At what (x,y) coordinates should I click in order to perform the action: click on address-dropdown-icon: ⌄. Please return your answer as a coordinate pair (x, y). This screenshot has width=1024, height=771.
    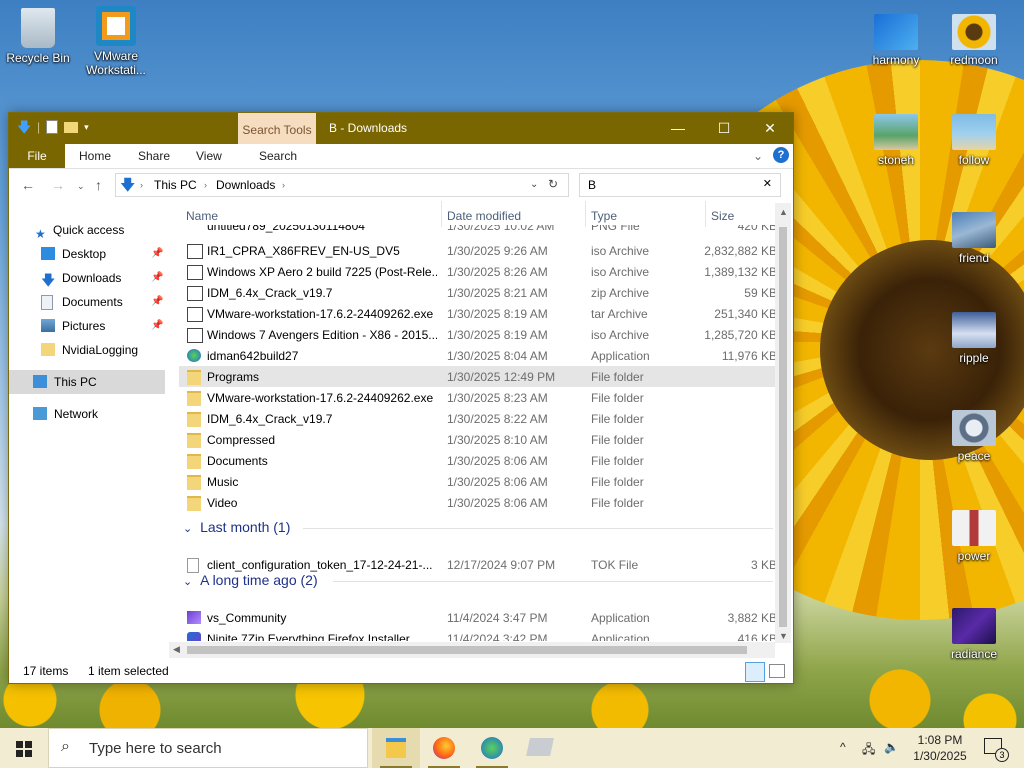
    Looking at the image, I should click on (534, 184).